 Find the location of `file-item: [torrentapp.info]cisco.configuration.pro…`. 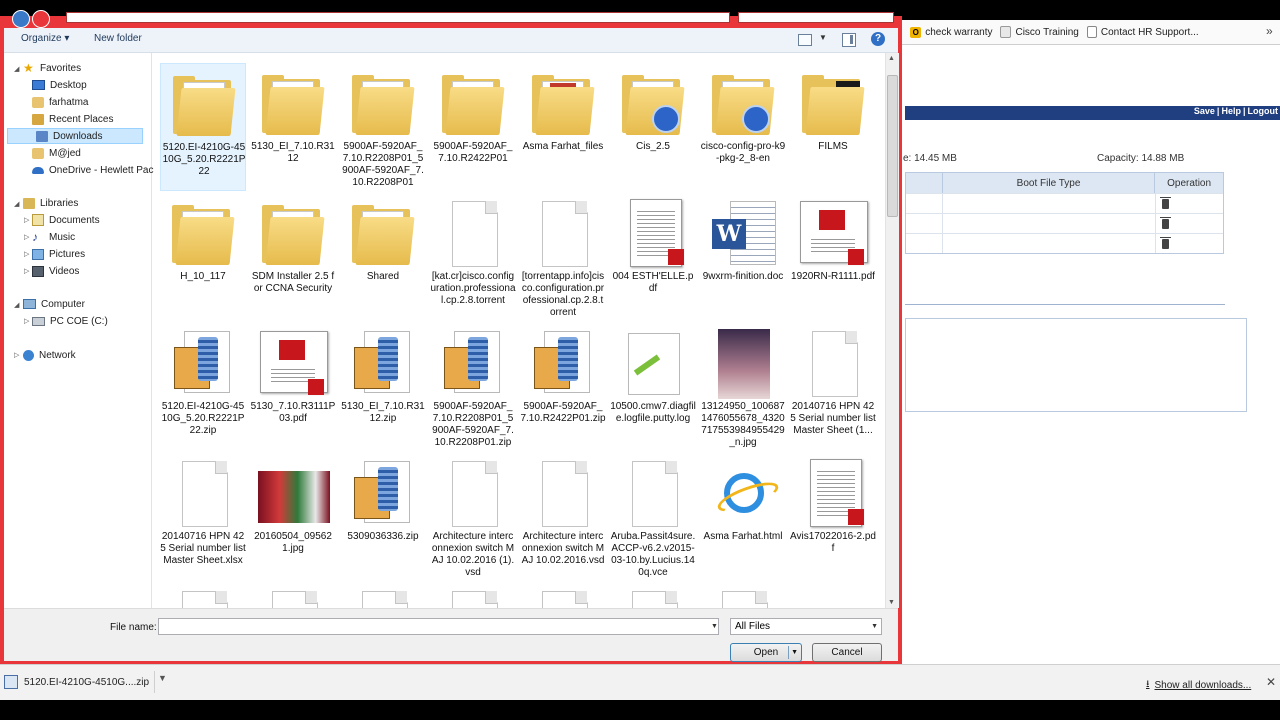

file-item: [torrentapp.info]cisco.configuration.pro… is located at coordinates (563, 257).